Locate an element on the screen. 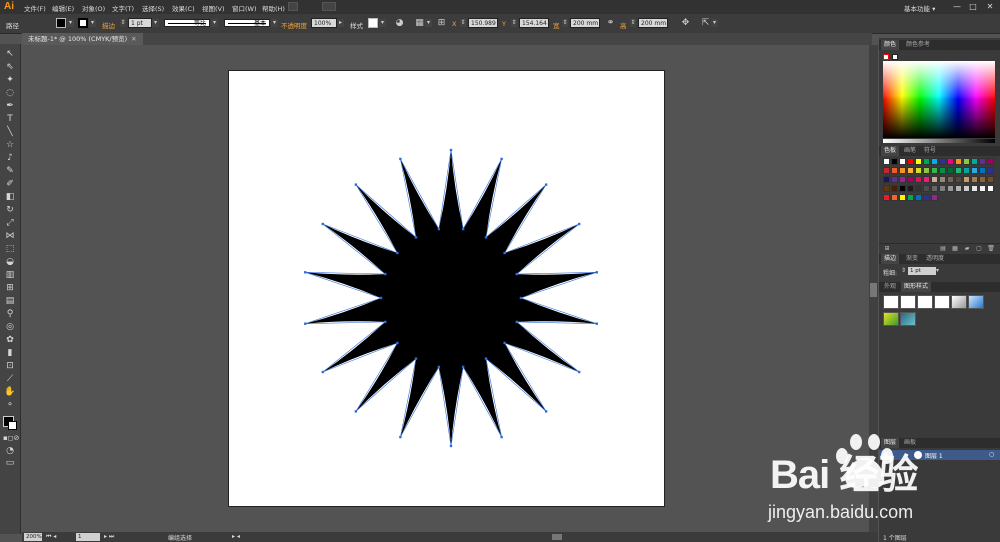  menu-type: 文字(T) is located at coordinates (123, 8).